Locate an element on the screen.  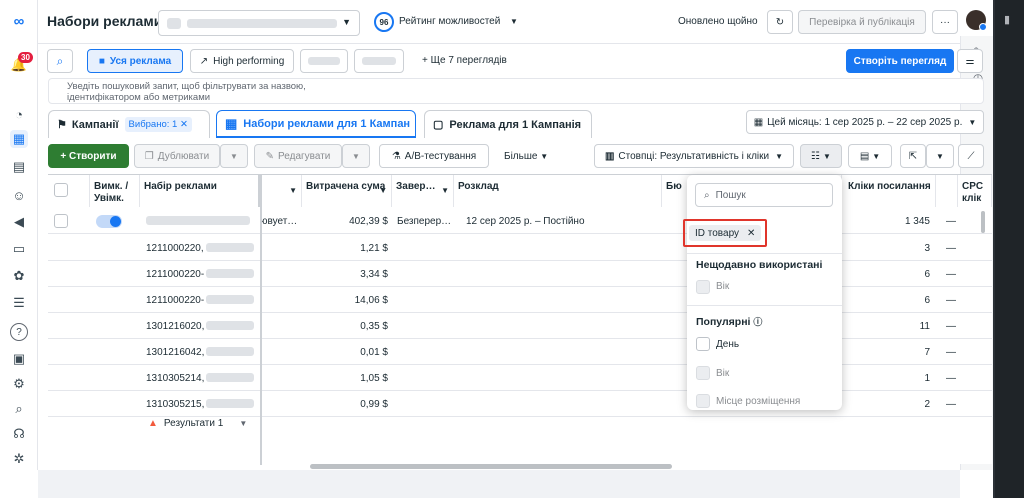
meta-logo-icon: ∞ is located at coordinates (19, 21).